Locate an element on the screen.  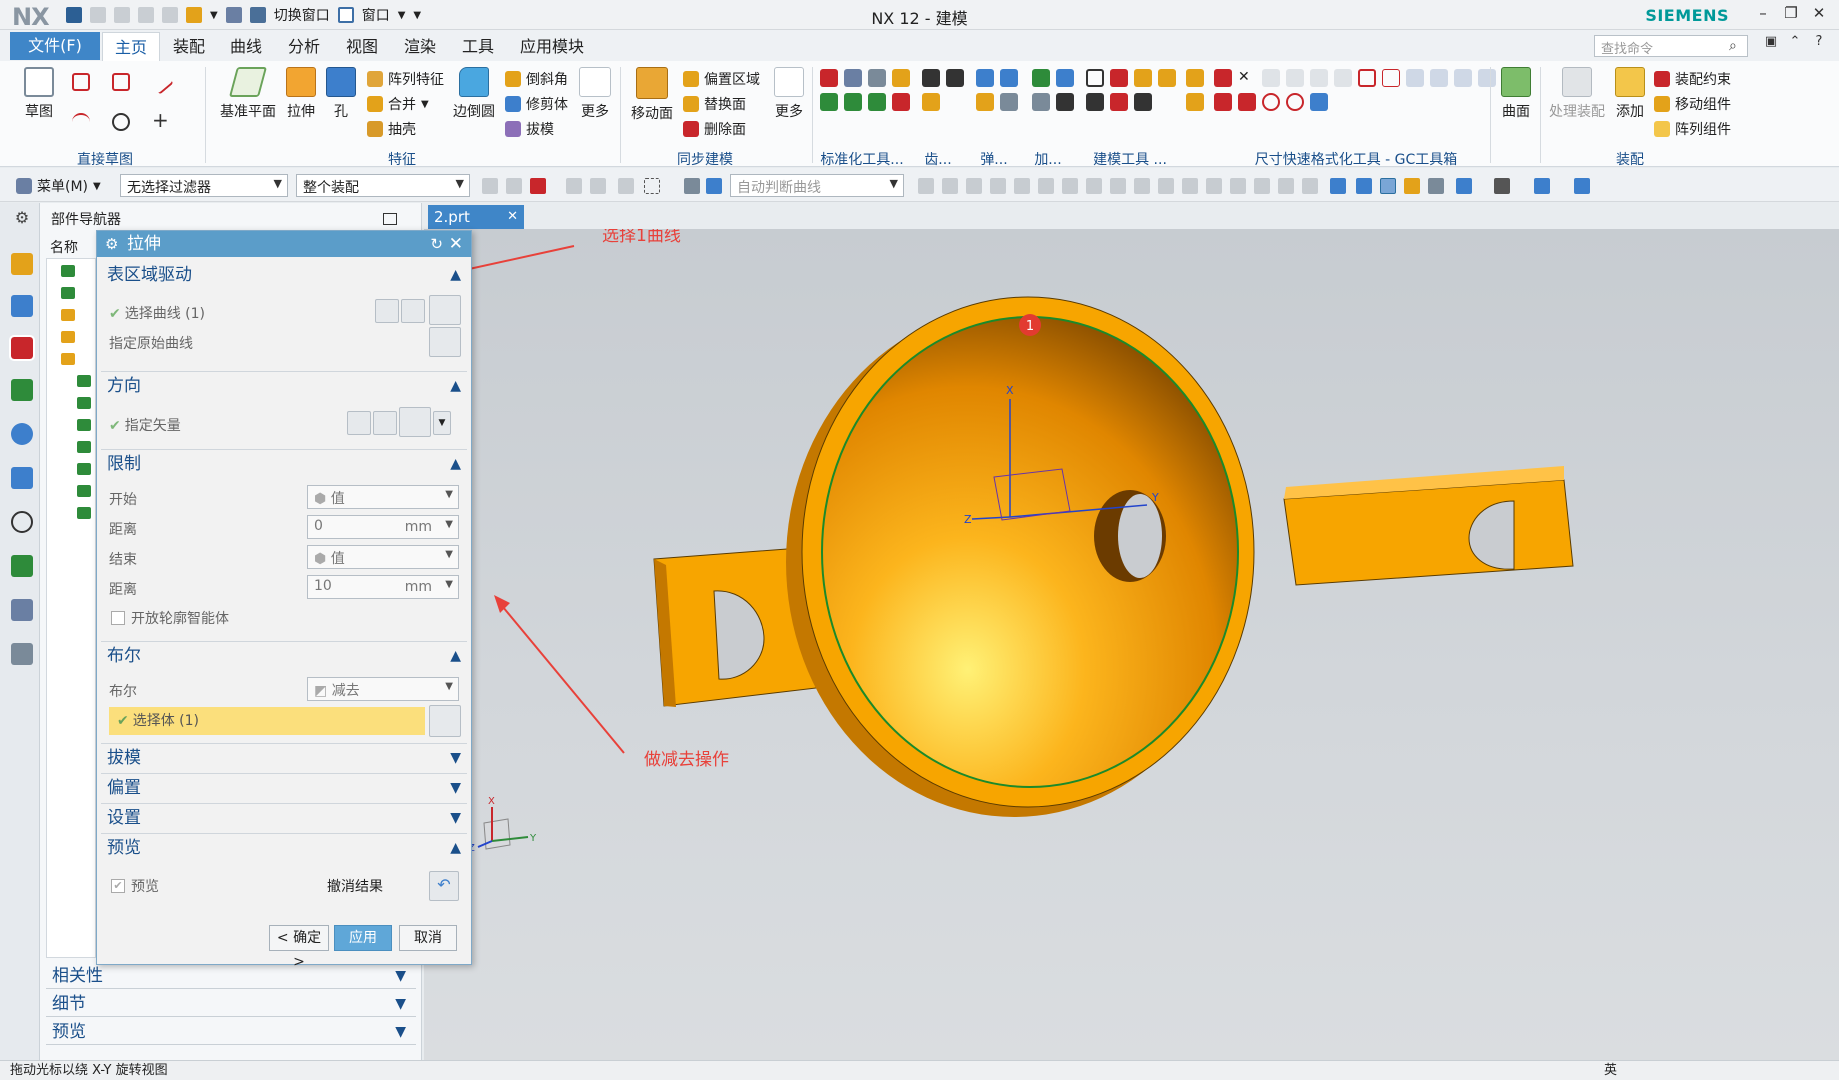
more-features-button: 更多 is located at coordinates (595, 94).